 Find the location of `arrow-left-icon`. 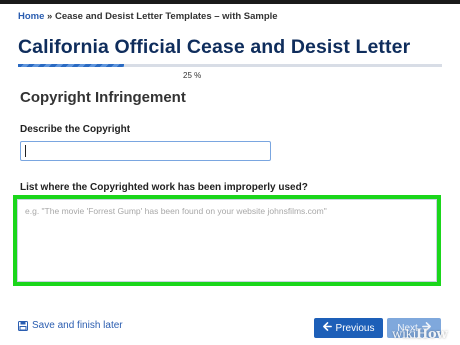

arrow-left-icon is located at coordinates (327, 328).